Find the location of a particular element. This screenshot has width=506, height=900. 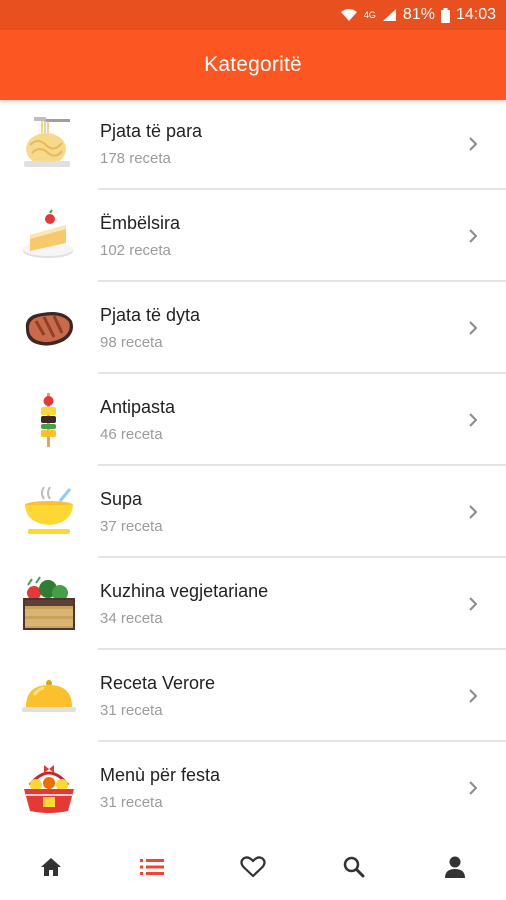

nav-profile-button is located at coordinates (455, 867).